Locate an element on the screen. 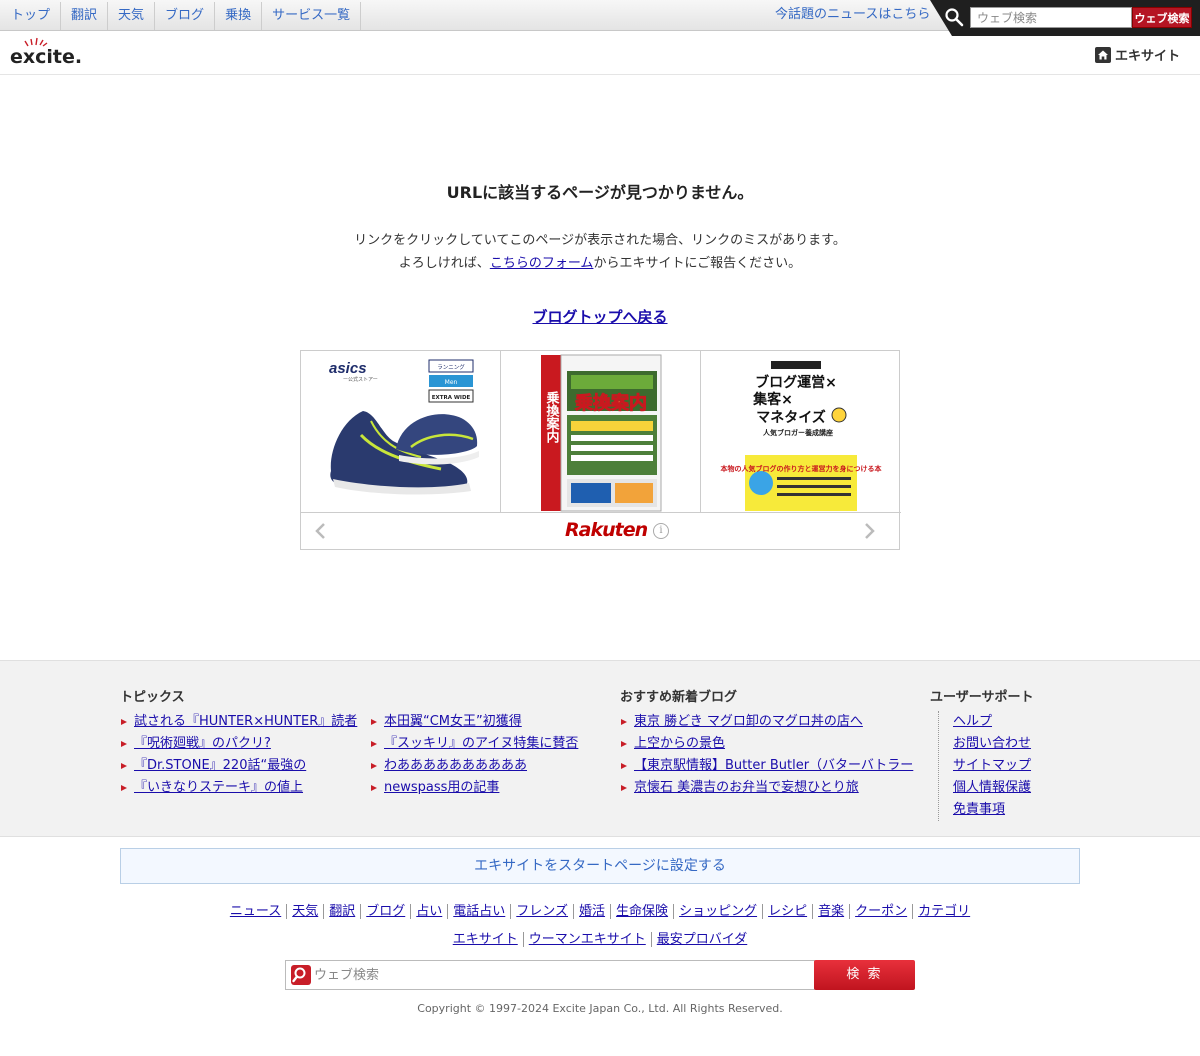 This screenshot has width=1200, height=1056. book-title-line1: ブログ運営× is located at coordinates (796, 382).